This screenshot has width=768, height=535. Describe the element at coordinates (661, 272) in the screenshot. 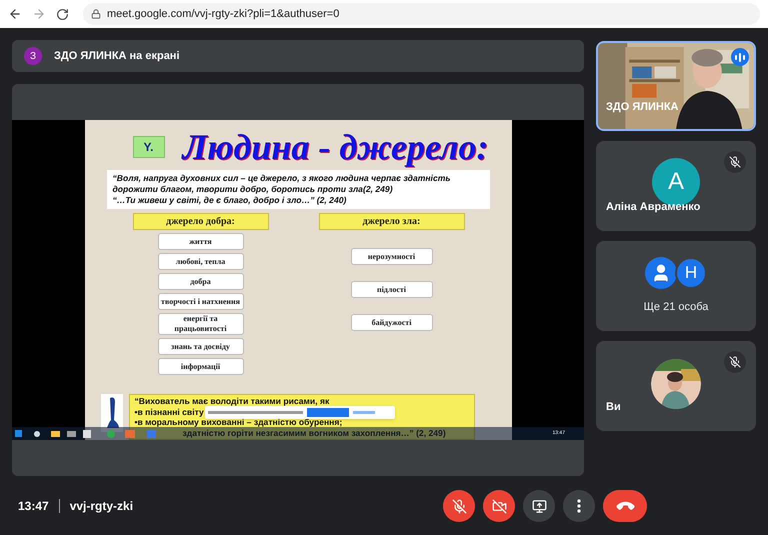

I see `person-avatar-icon` at that location.